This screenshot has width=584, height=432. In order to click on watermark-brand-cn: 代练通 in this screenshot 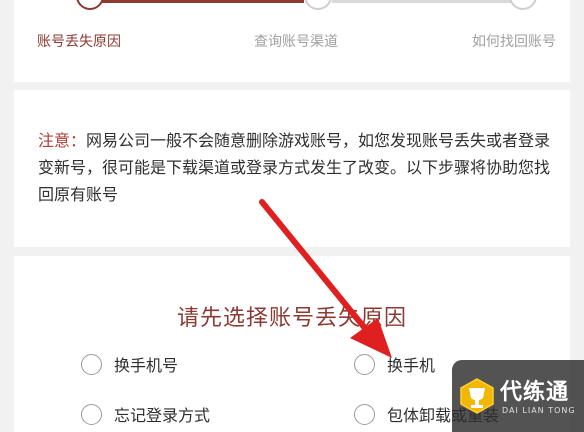, I will do `click(535, 392)`.